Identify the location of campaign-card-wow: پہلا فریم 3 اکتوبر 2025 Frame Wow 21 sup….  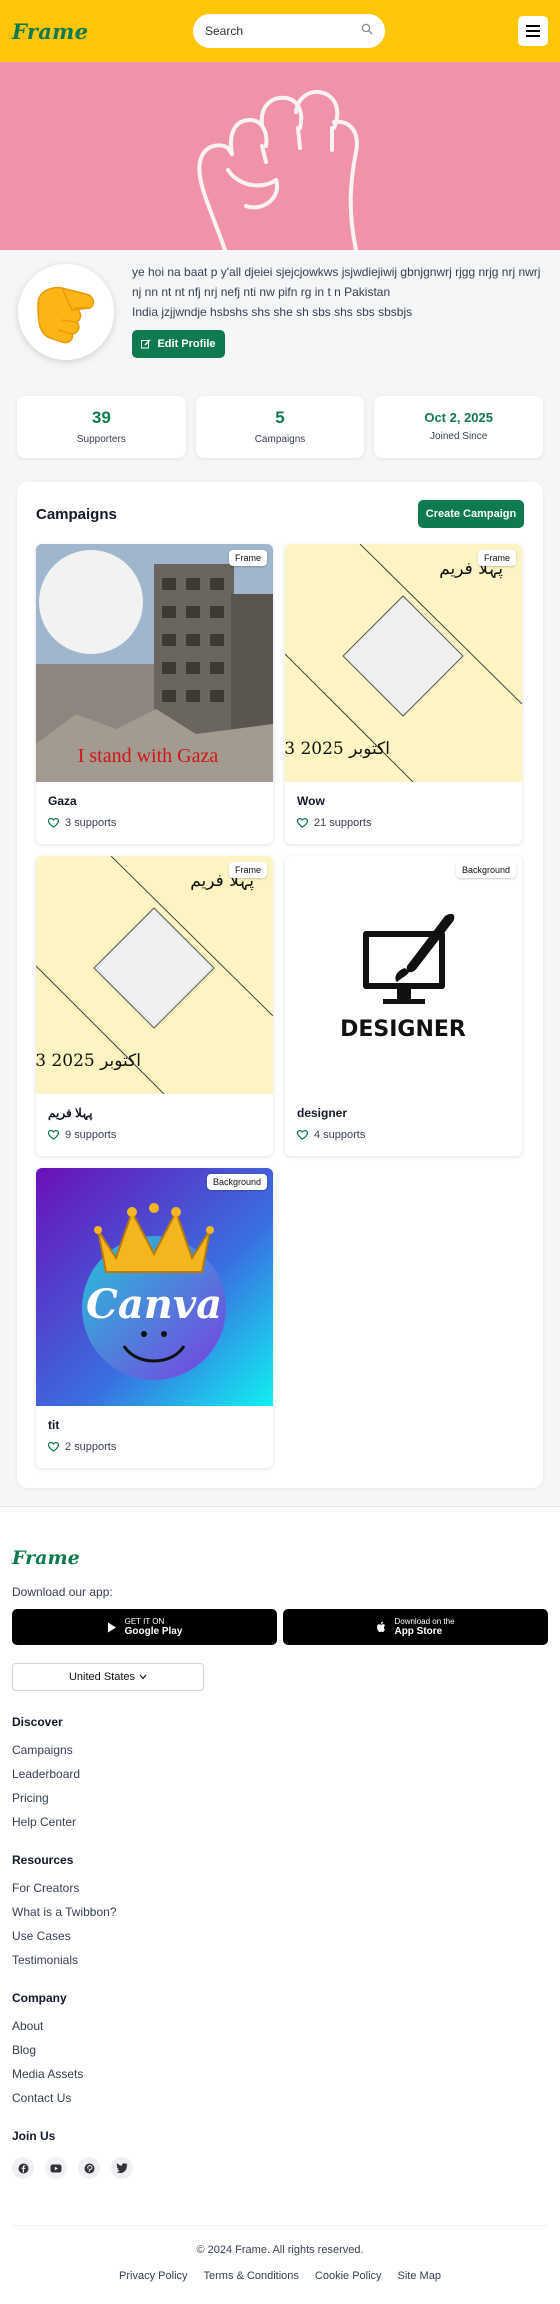
(403, 694).